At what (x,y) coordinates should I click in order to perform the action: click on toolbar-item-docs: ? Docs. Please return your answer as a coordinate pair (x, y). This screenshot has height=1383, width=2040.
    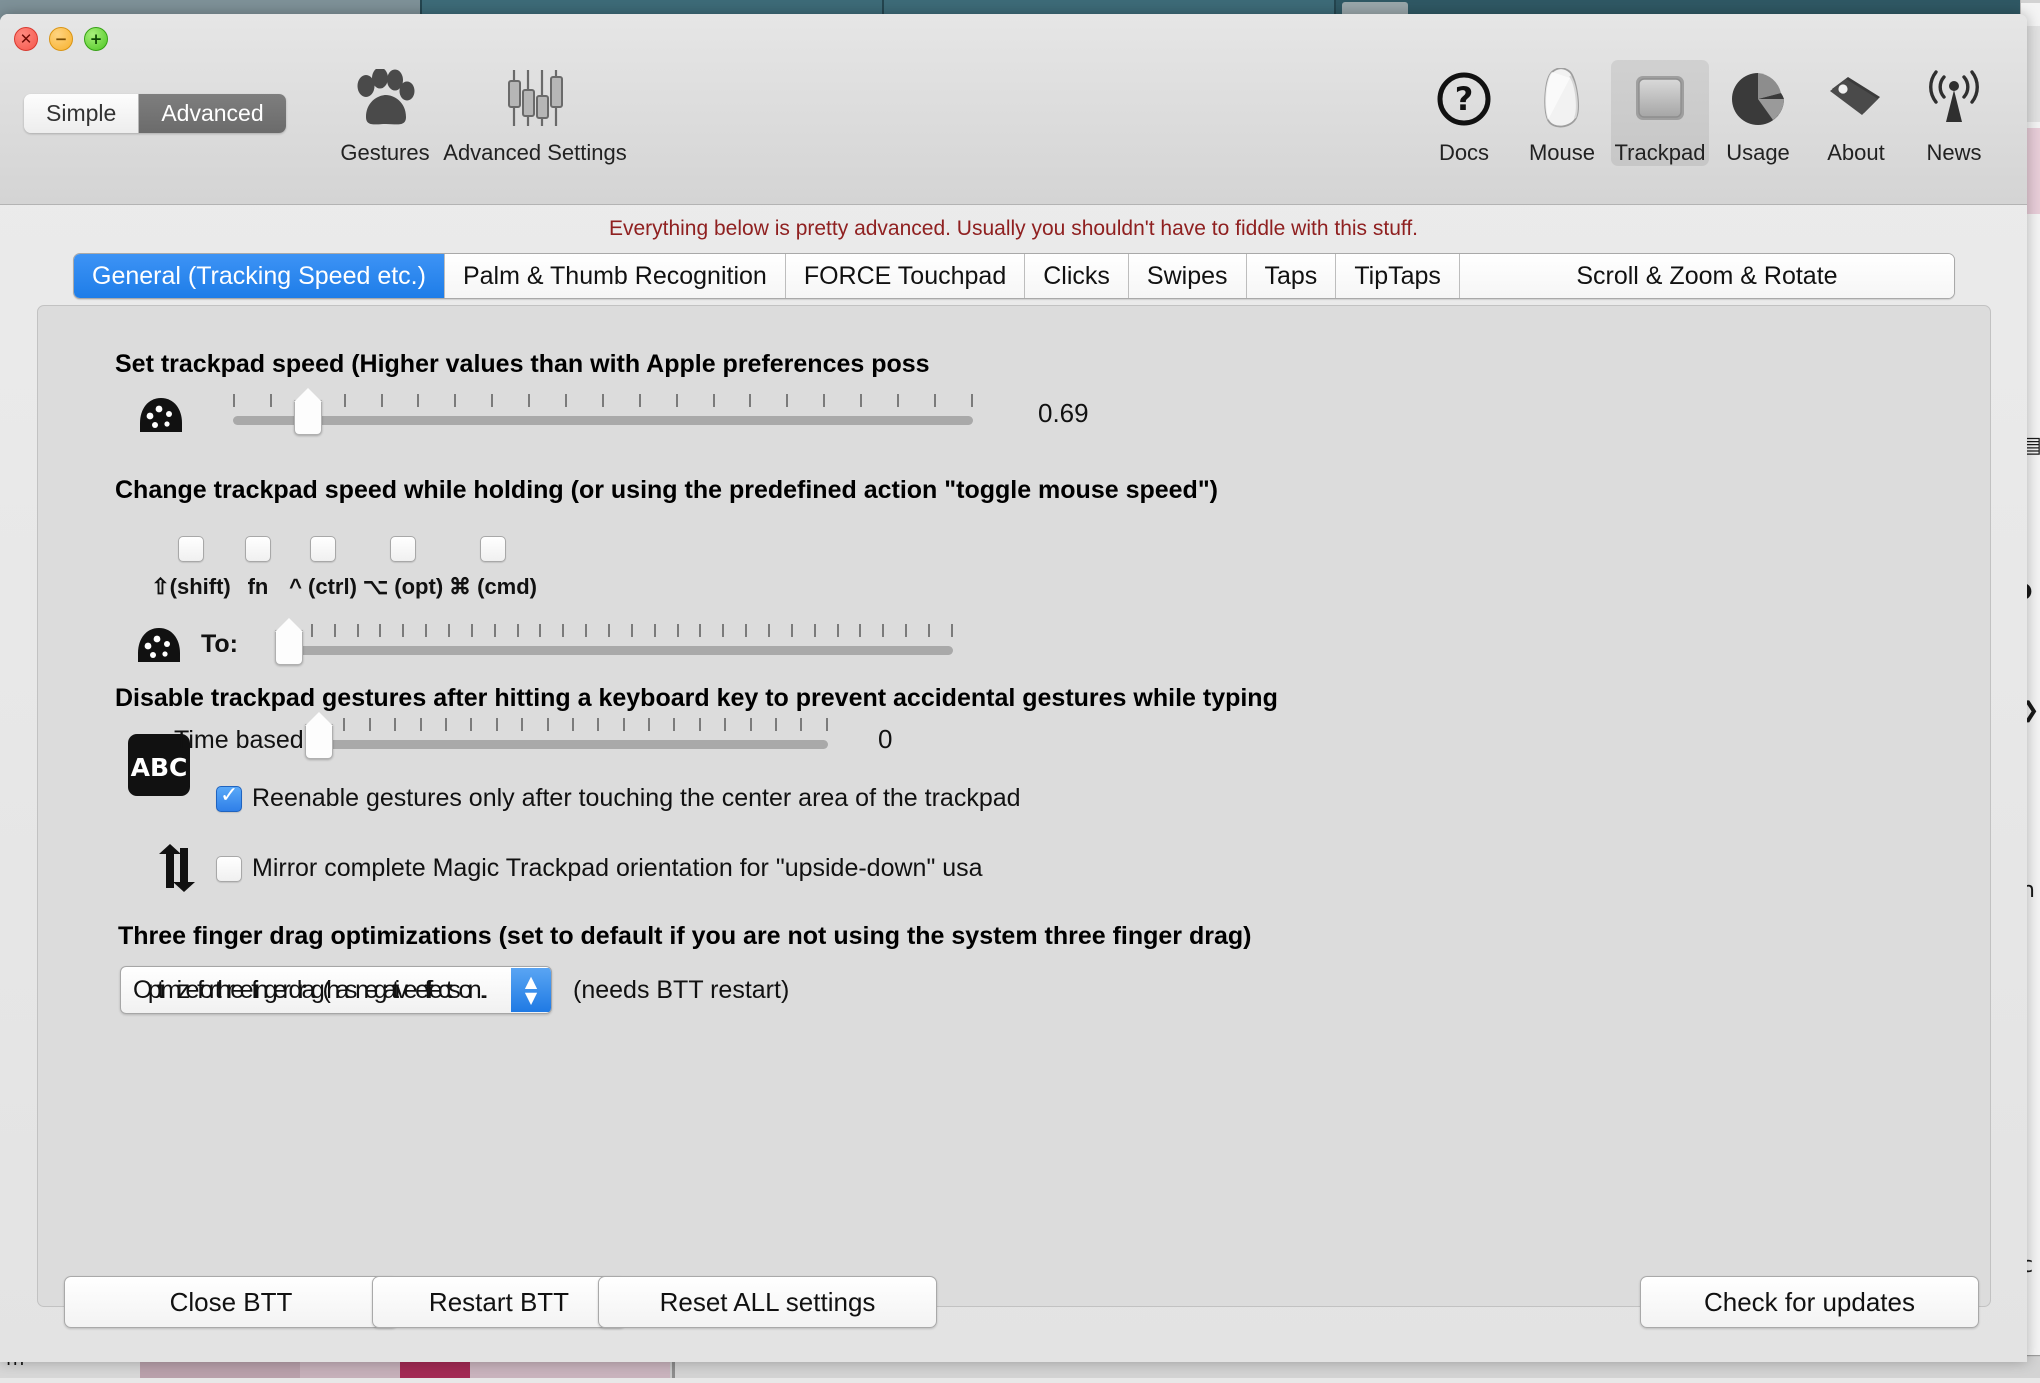
    Looking at the image, I should click on (1464, 113).